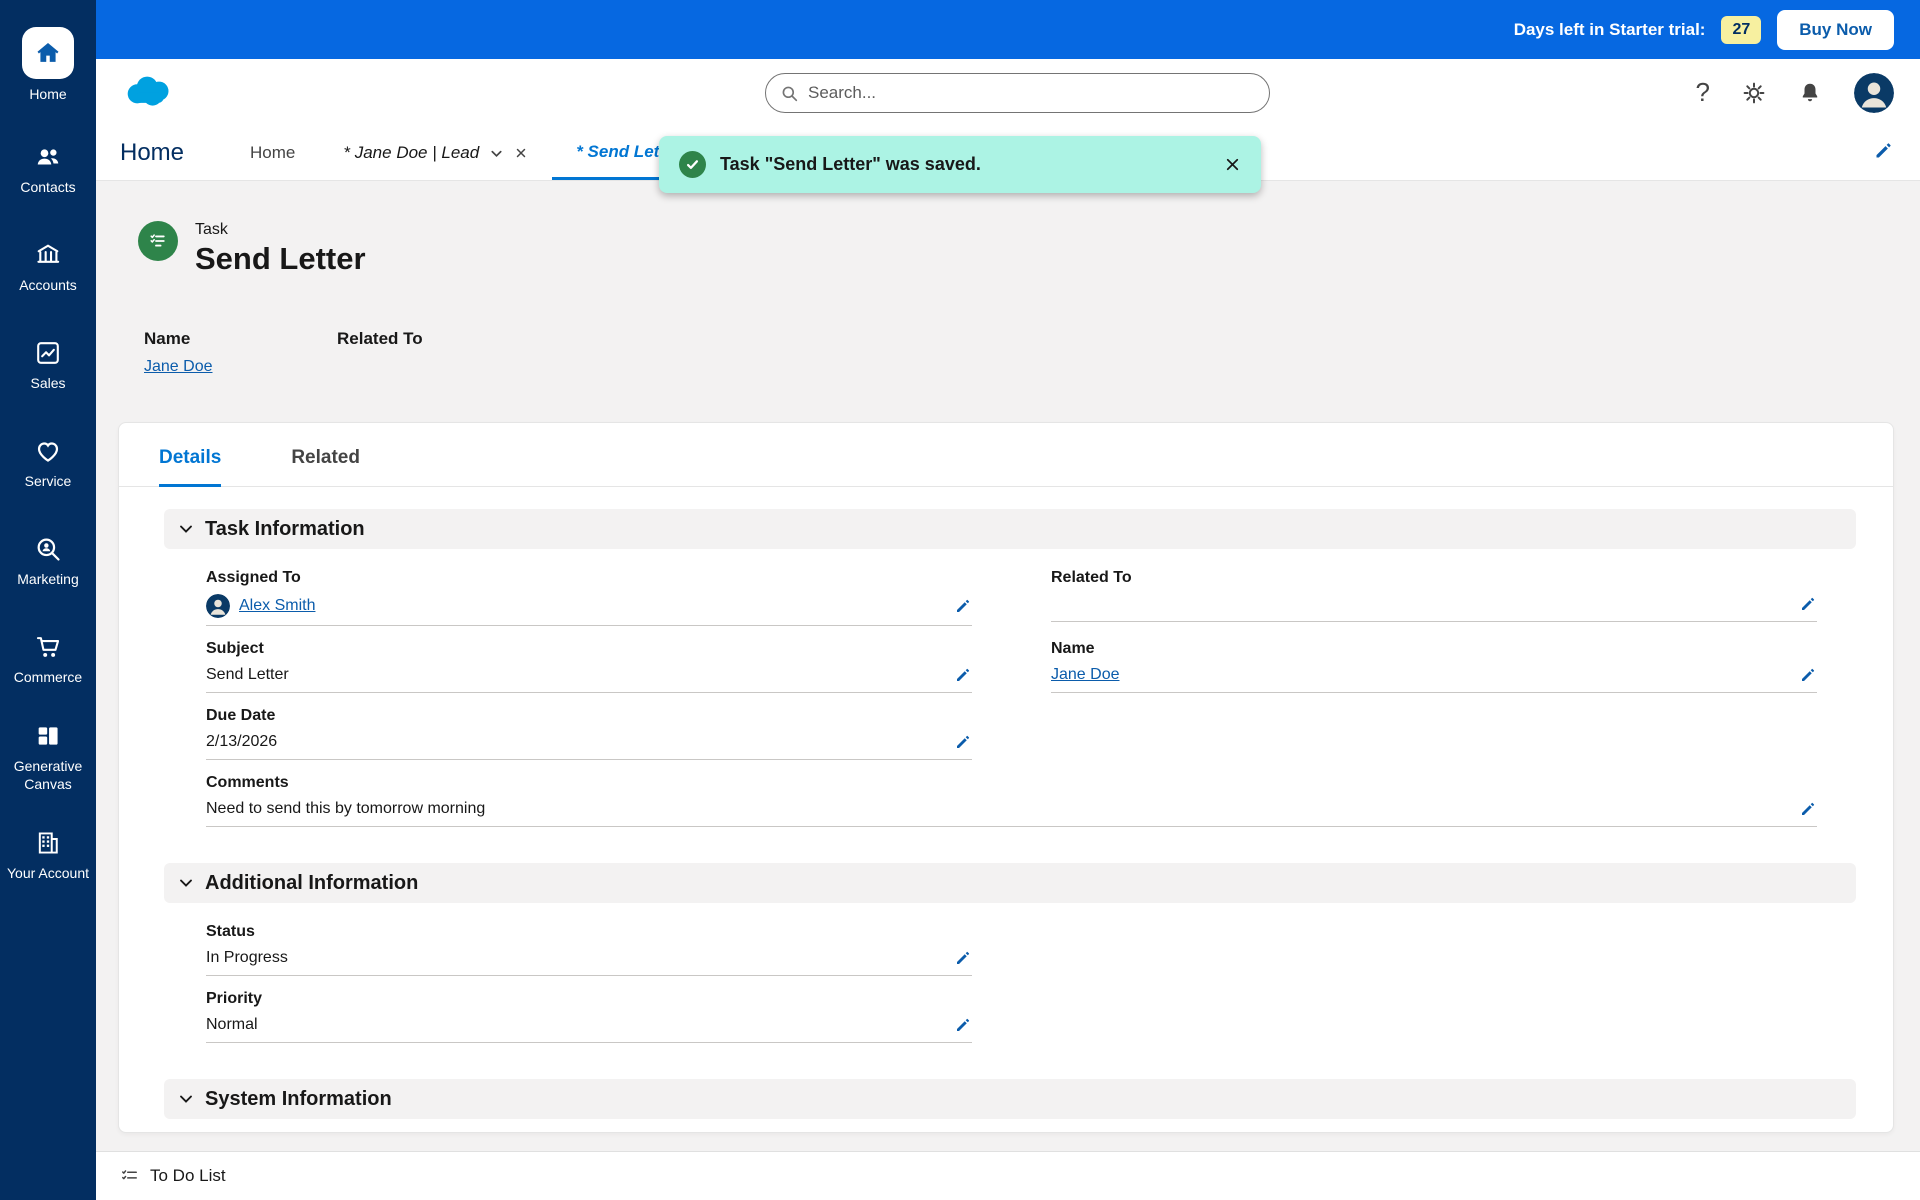 The image size is (1920, 1200). Describe the element at coordinates (247, 957) in the screenshot. I see `status-value: In Progress` at that location.